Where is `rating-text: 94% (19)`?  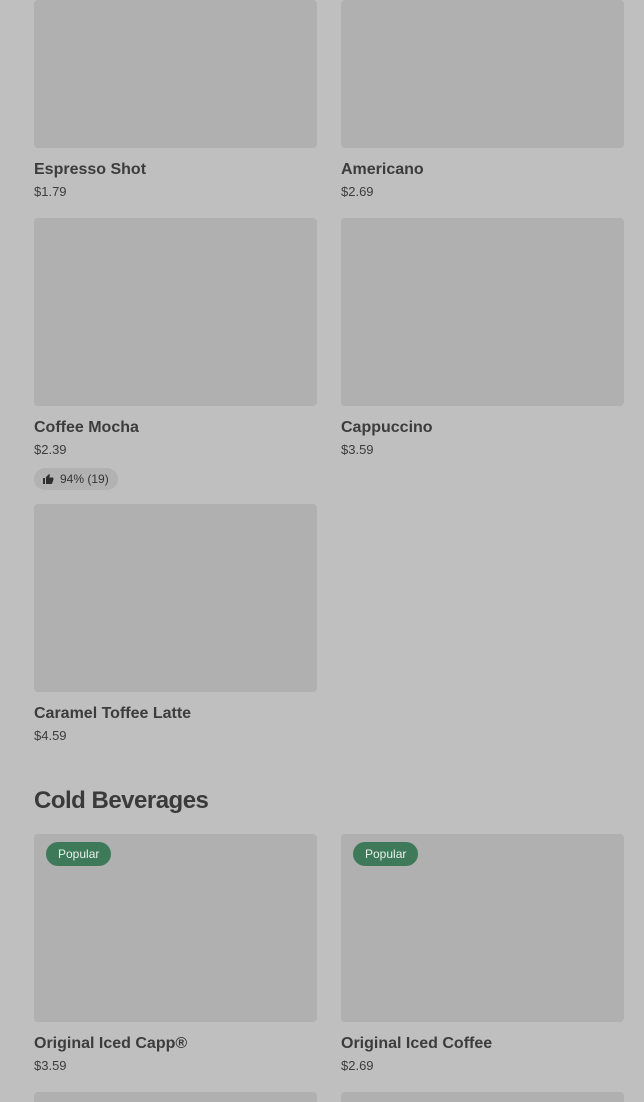
rating-text: 94% (19) is located at coordinates (84, 479).